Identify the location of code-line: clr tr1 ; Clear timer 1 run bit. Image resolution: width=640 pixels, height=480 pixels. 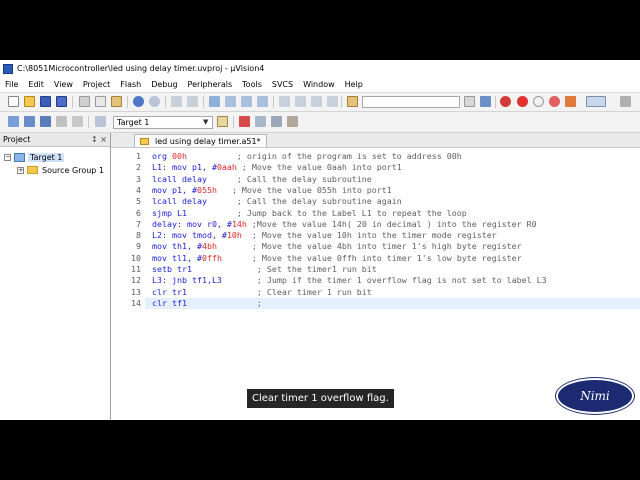
(392, 292).